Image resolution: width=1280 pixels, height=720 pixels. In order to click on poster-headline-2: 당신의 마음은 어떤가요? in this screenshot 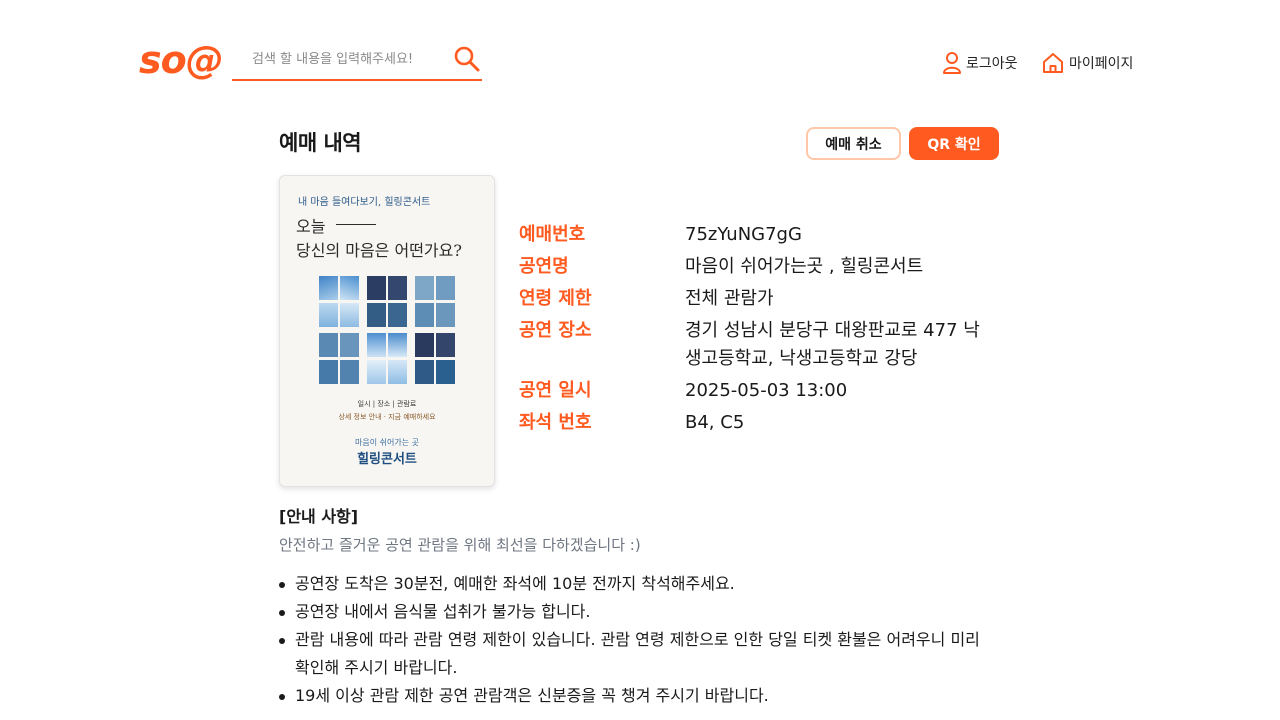, I will do `click(379, 250)`.